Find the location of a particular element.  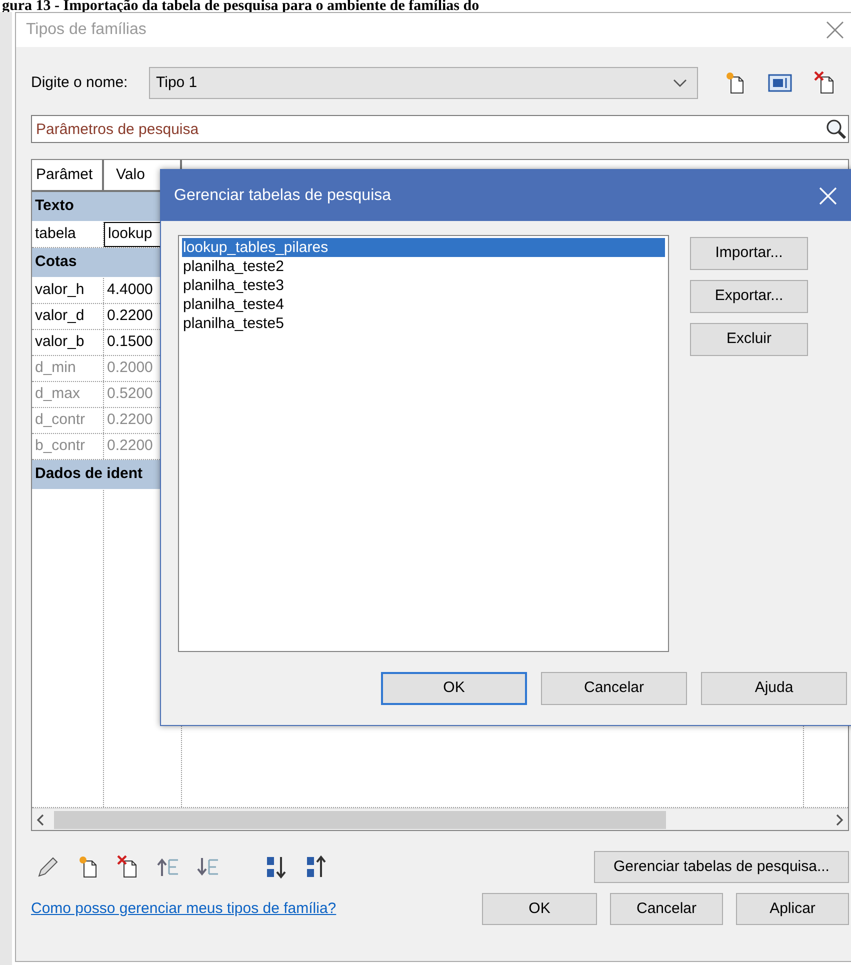

parameter-name: d_contr is located at coordinates (68, 420).